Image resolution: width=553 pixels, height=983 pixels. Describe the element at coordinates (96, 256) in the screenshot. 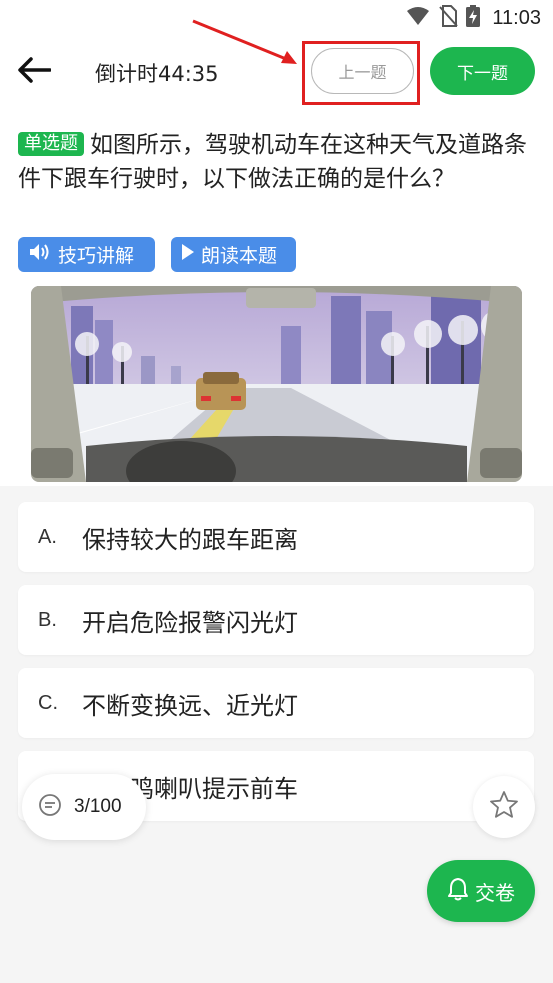

I see `tips-label: 技巧讲解` at that location.